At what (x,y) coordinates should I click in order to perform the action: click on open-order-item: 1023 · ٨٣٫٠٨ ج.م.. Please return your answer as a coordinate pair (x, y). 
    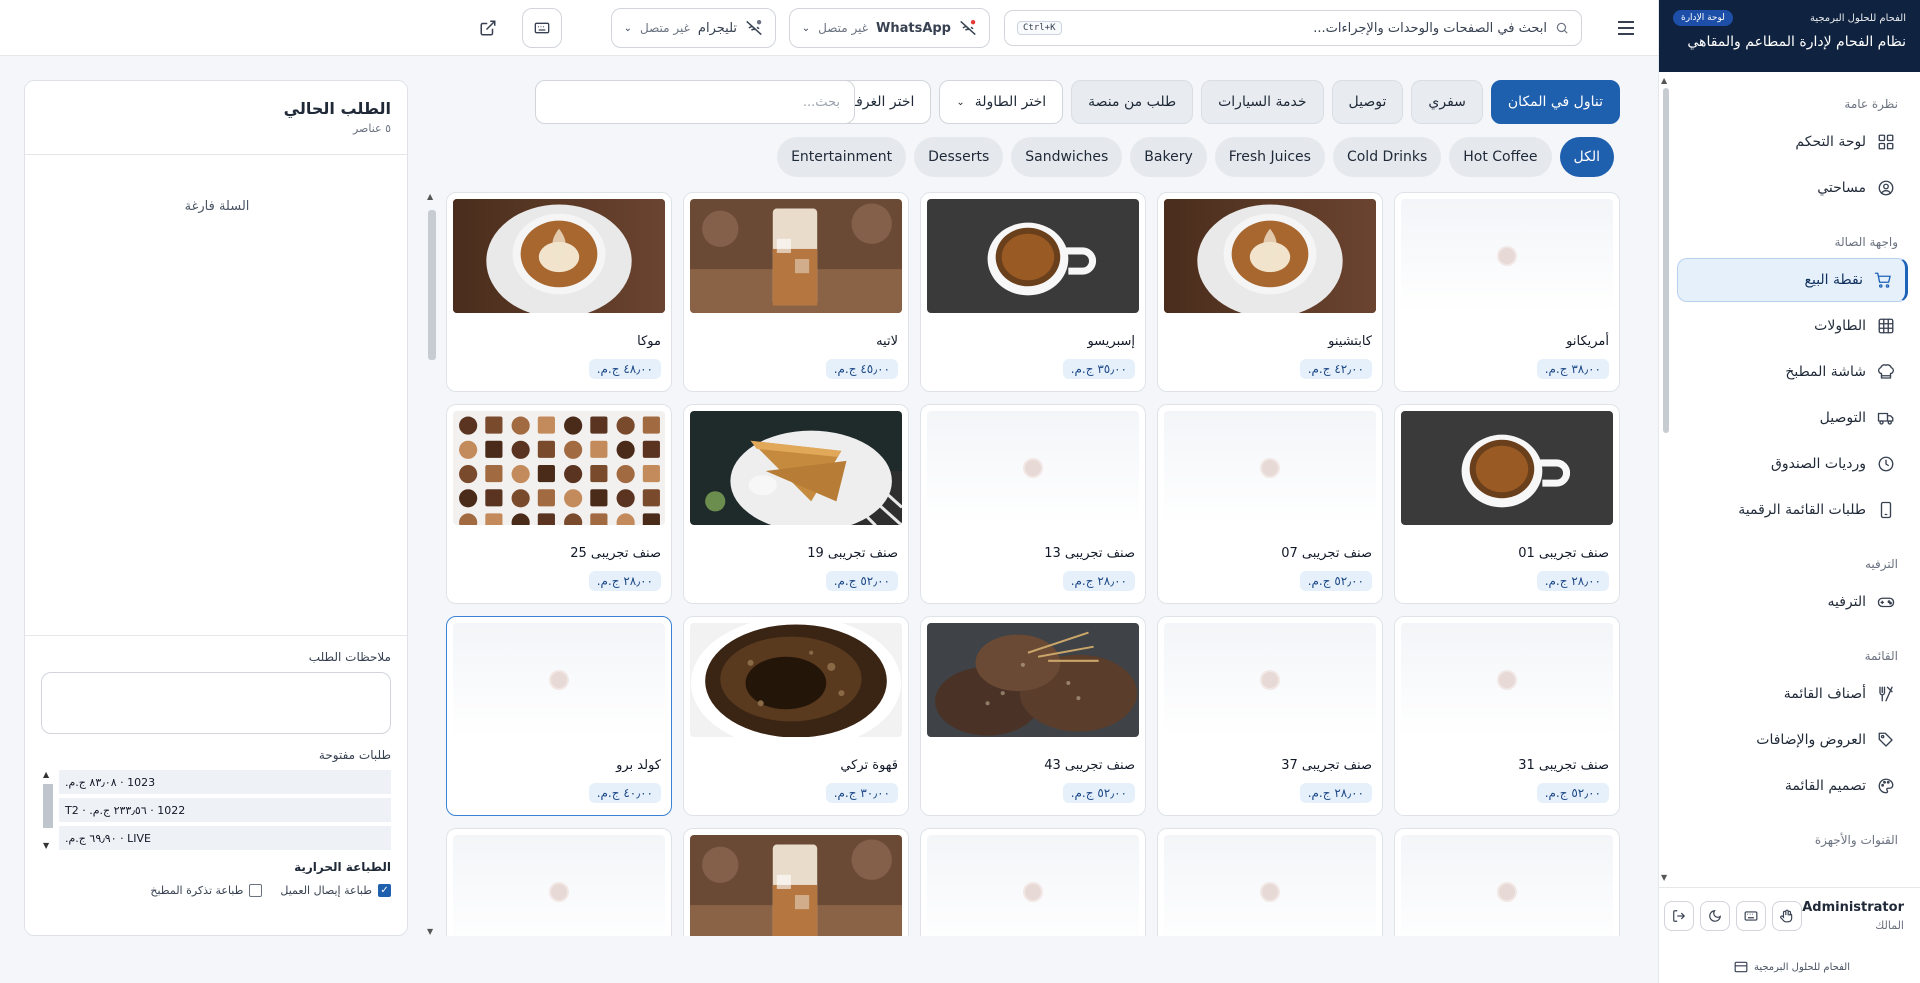
    Looking at the image, I should click on (225, 782).